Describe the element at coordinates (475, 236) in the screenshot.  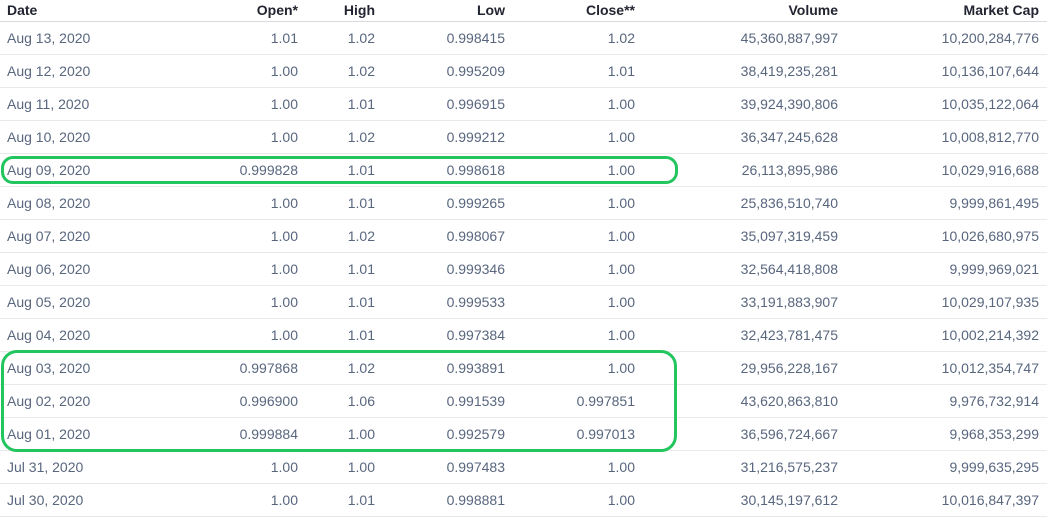
I see `cell-low: 0.998067` at that location.